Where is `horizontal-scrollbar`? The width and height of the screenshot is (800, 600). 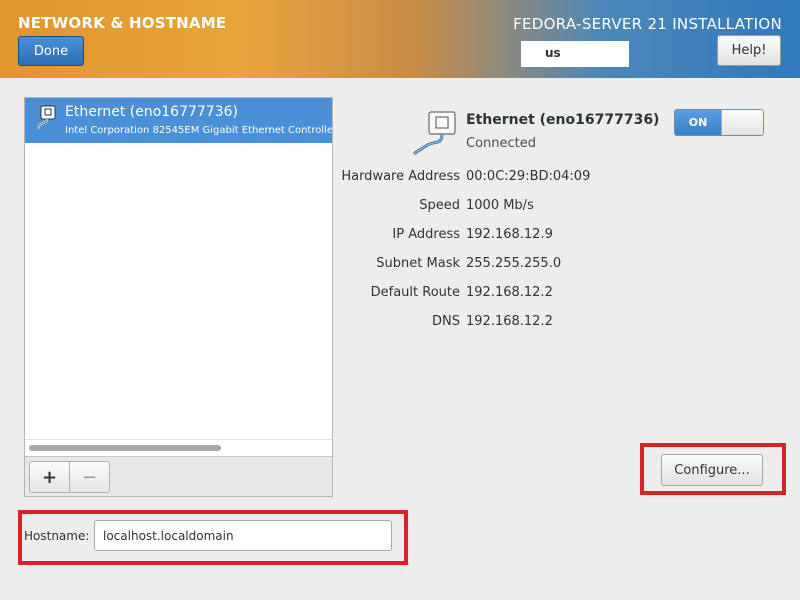
horizontal-scrollbar is located at coordinates (178, 447).